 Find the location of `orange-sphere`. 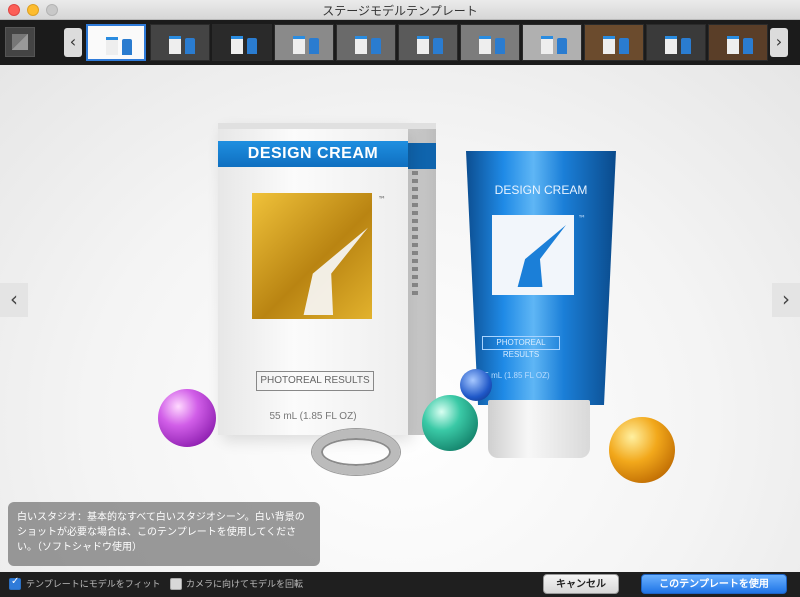

orange-sphere is located at coordinates (642, 450).